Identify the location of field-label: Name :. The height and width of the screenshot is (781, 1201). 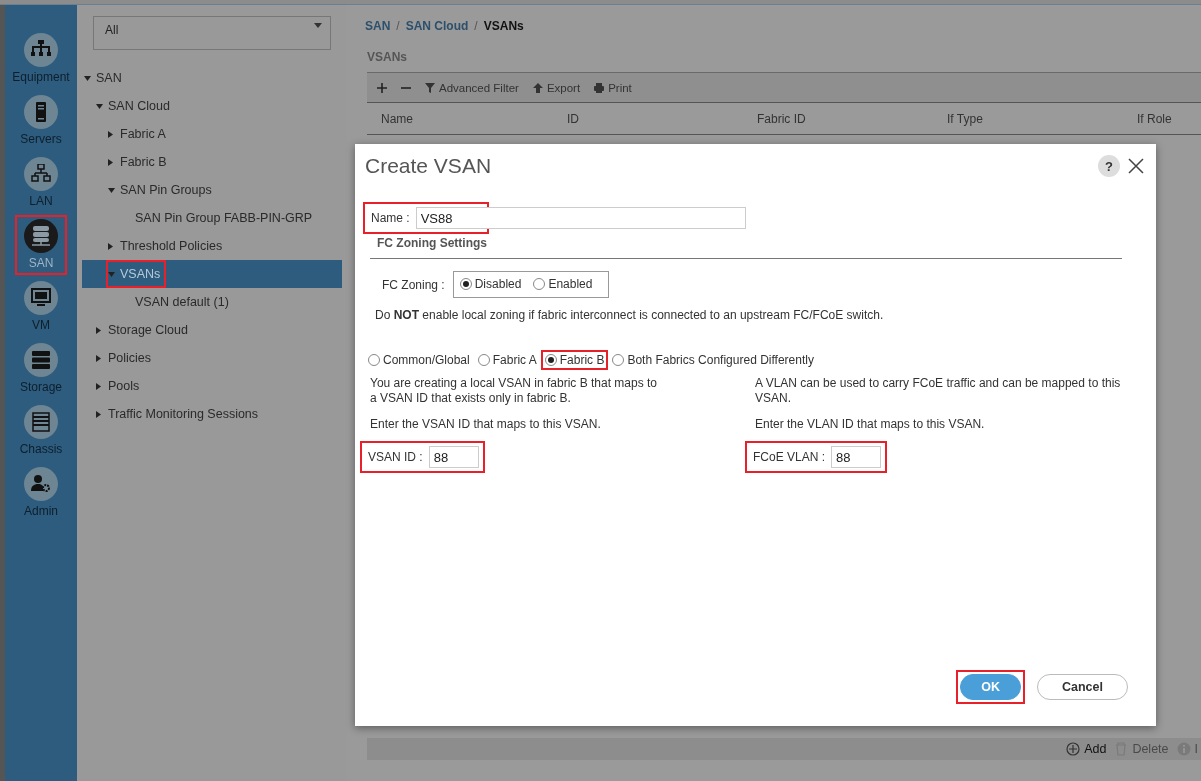
(390, 218).